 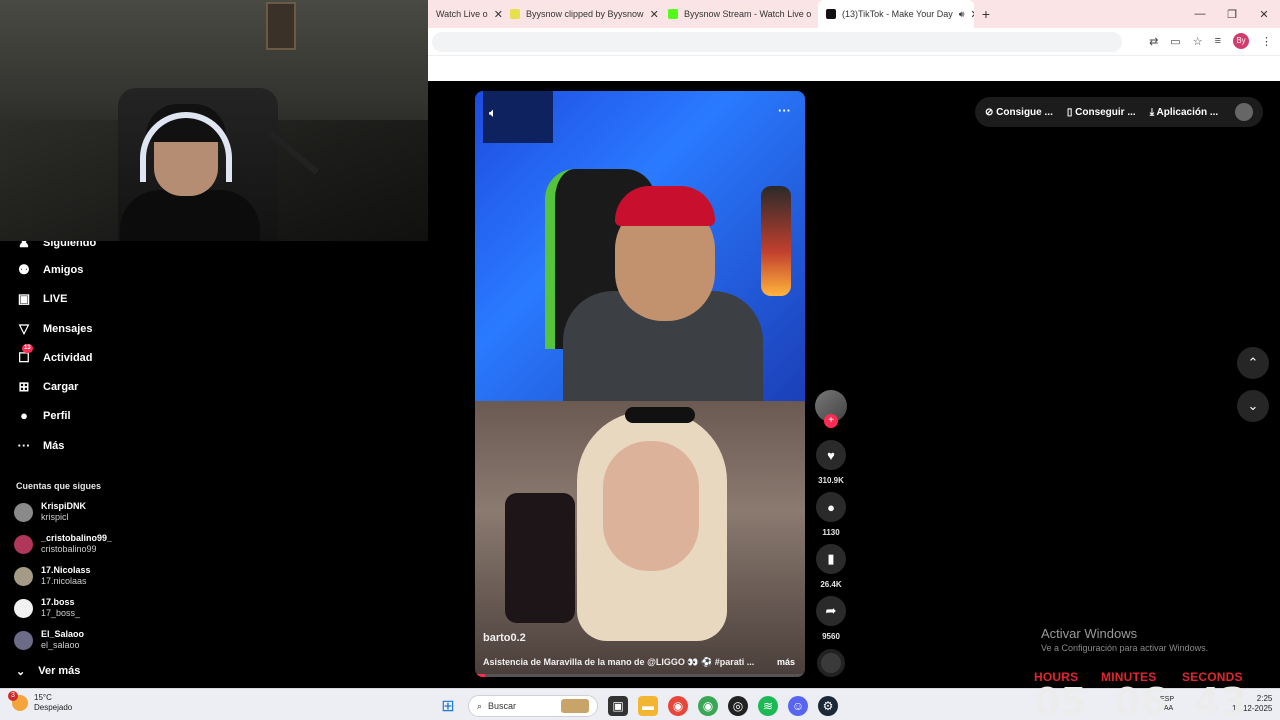 I want to click on tab-kick-stream: Byysnow Stream - Watch Live o ✕, so click(x=739, y=14).